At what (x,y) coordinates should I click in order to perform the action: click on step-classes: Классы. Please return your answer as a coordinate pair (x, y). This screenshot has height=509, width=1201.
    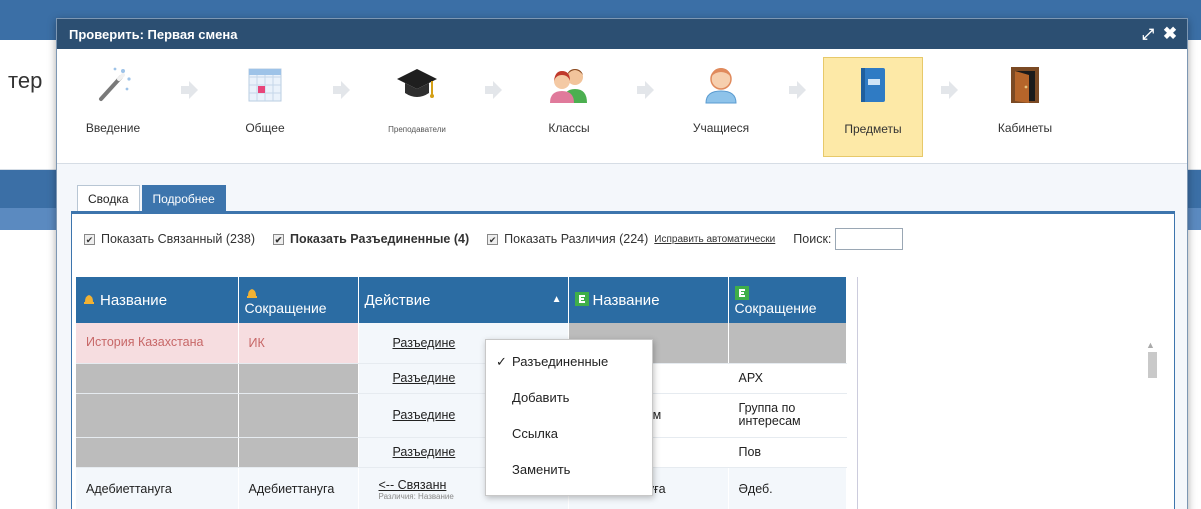
    Looking at the image, I should click on (569, 107).